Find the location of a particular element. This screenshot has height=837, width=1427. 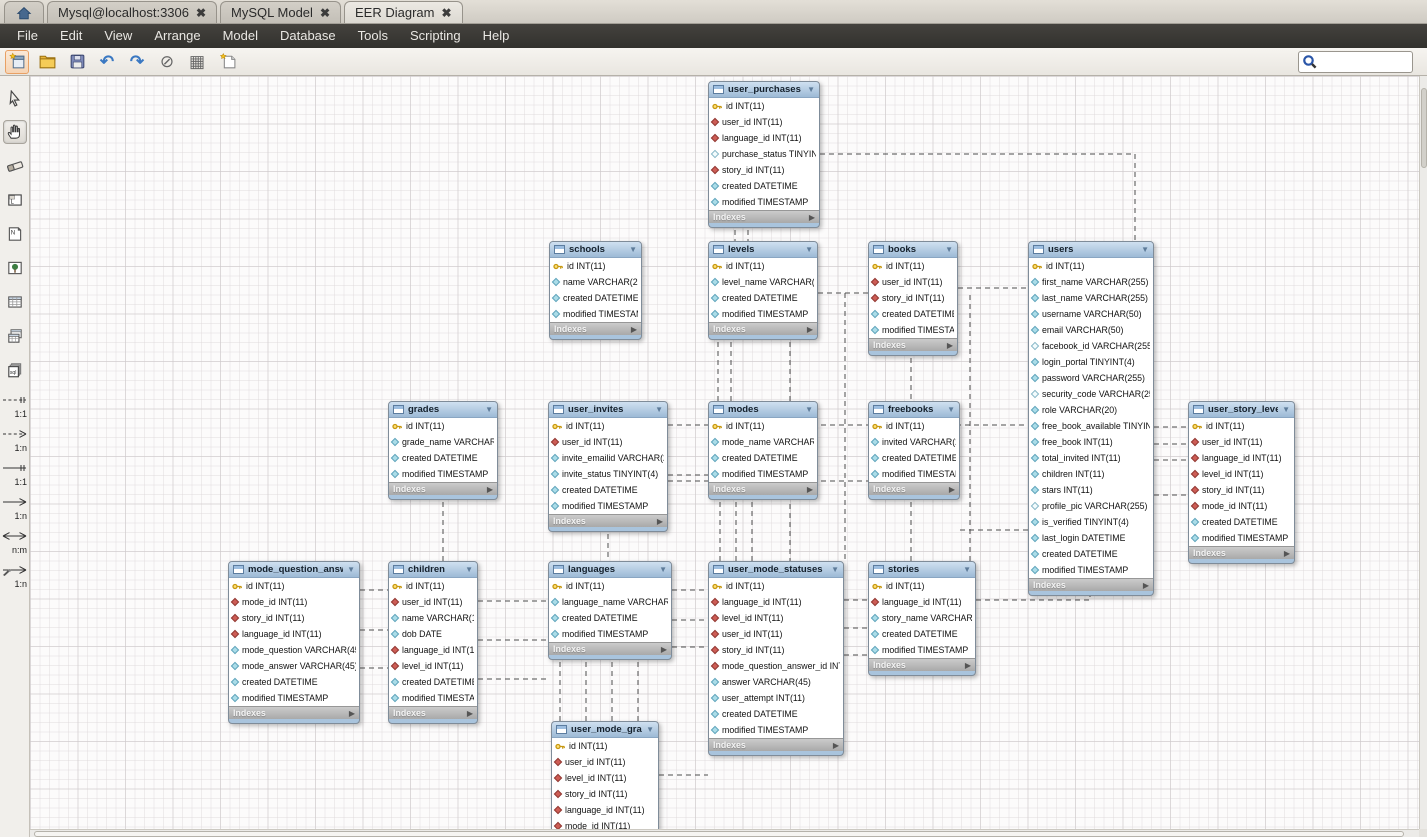

column-row: invite_emailid VARCHAR(255) is located at coordinates (608, 458).